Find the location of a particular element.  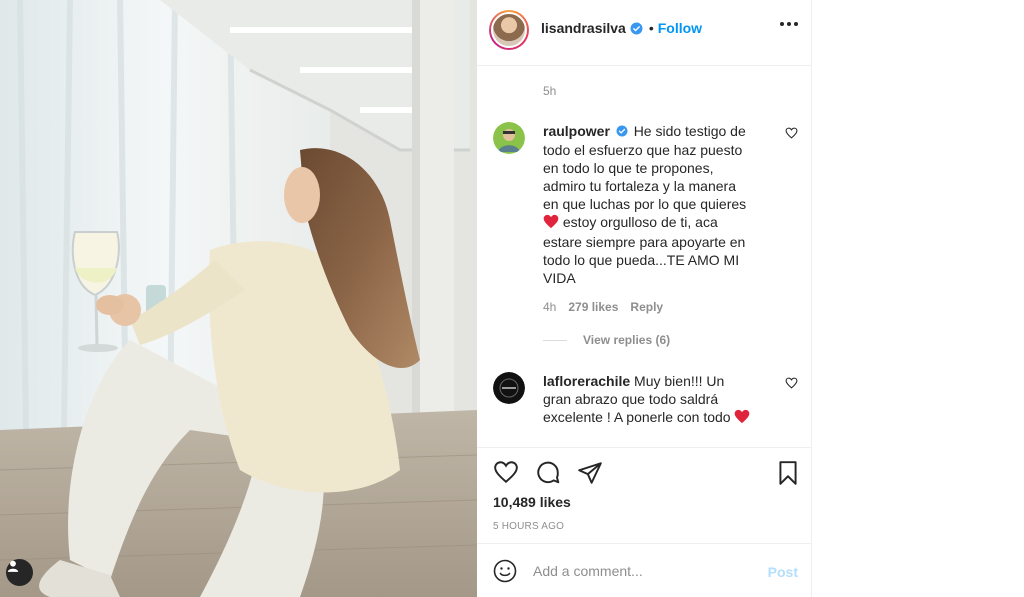

post-actions: 10,489 likes 5 HOURS AGO is located at coordinates (644, 495).